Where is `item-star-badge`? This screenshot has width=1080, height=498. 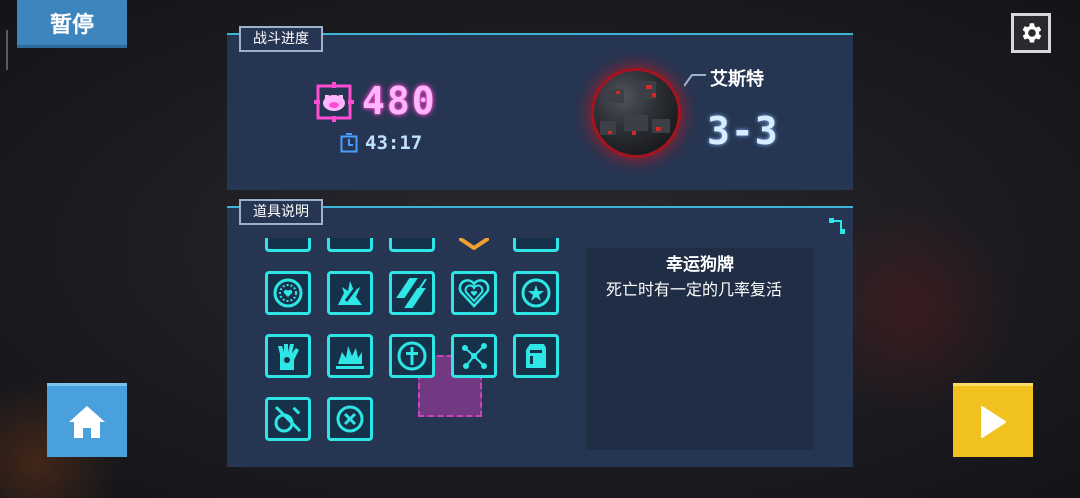
item-star-badge is located at coordinates (536, 293).